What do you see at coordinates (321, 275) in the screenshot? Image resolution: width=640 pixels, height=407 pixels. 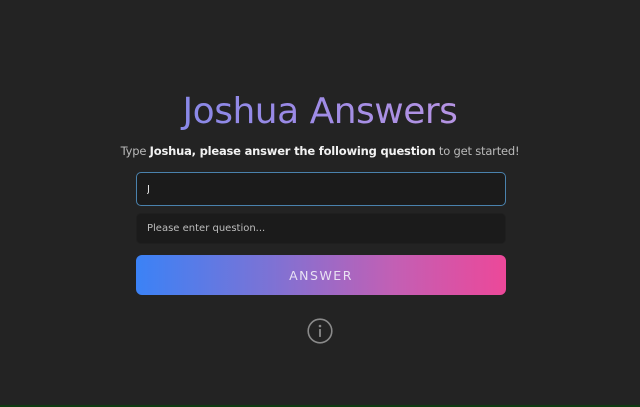 I see `answer-button: ANSWER` at bounding box center [321, 275].